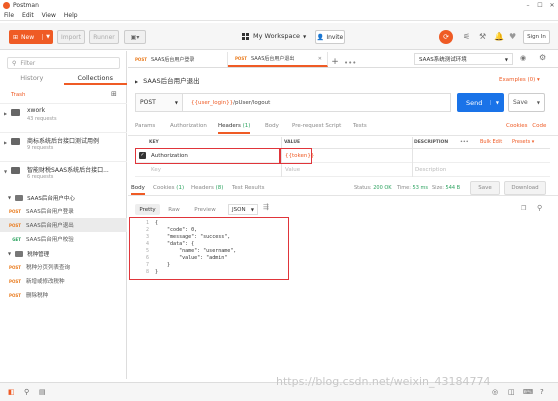  Describe the element at coordinates (63, 267) in the screenshot. I see `request-item: POST 税种分页列表查询` at that location.